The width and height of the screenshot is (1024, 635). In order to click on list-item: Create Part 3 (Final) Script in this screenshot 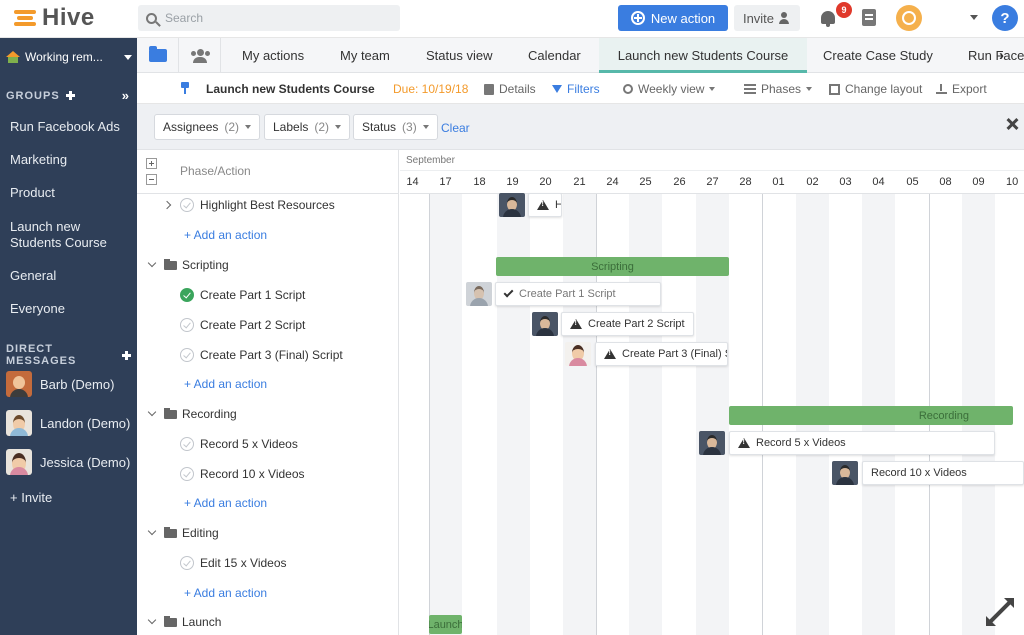, I will do `click(268, 355)`.